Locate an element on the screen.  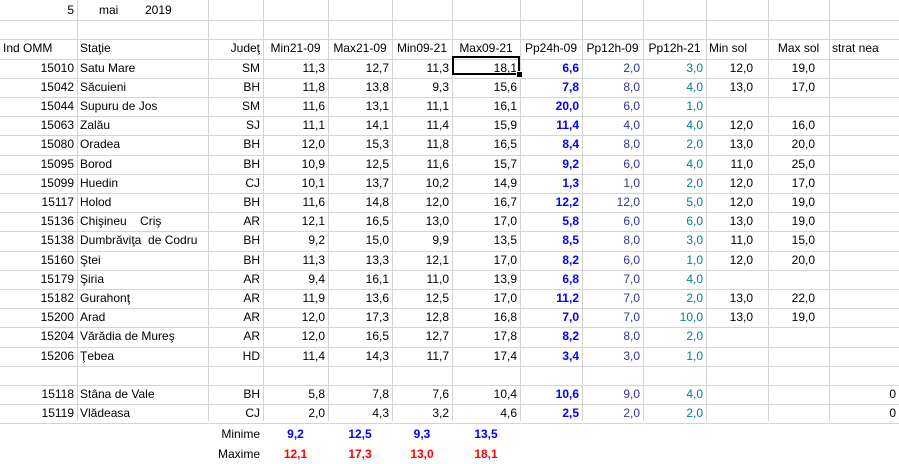
cell-r15-c9: 2,0 is located at coordinates (674, 298).